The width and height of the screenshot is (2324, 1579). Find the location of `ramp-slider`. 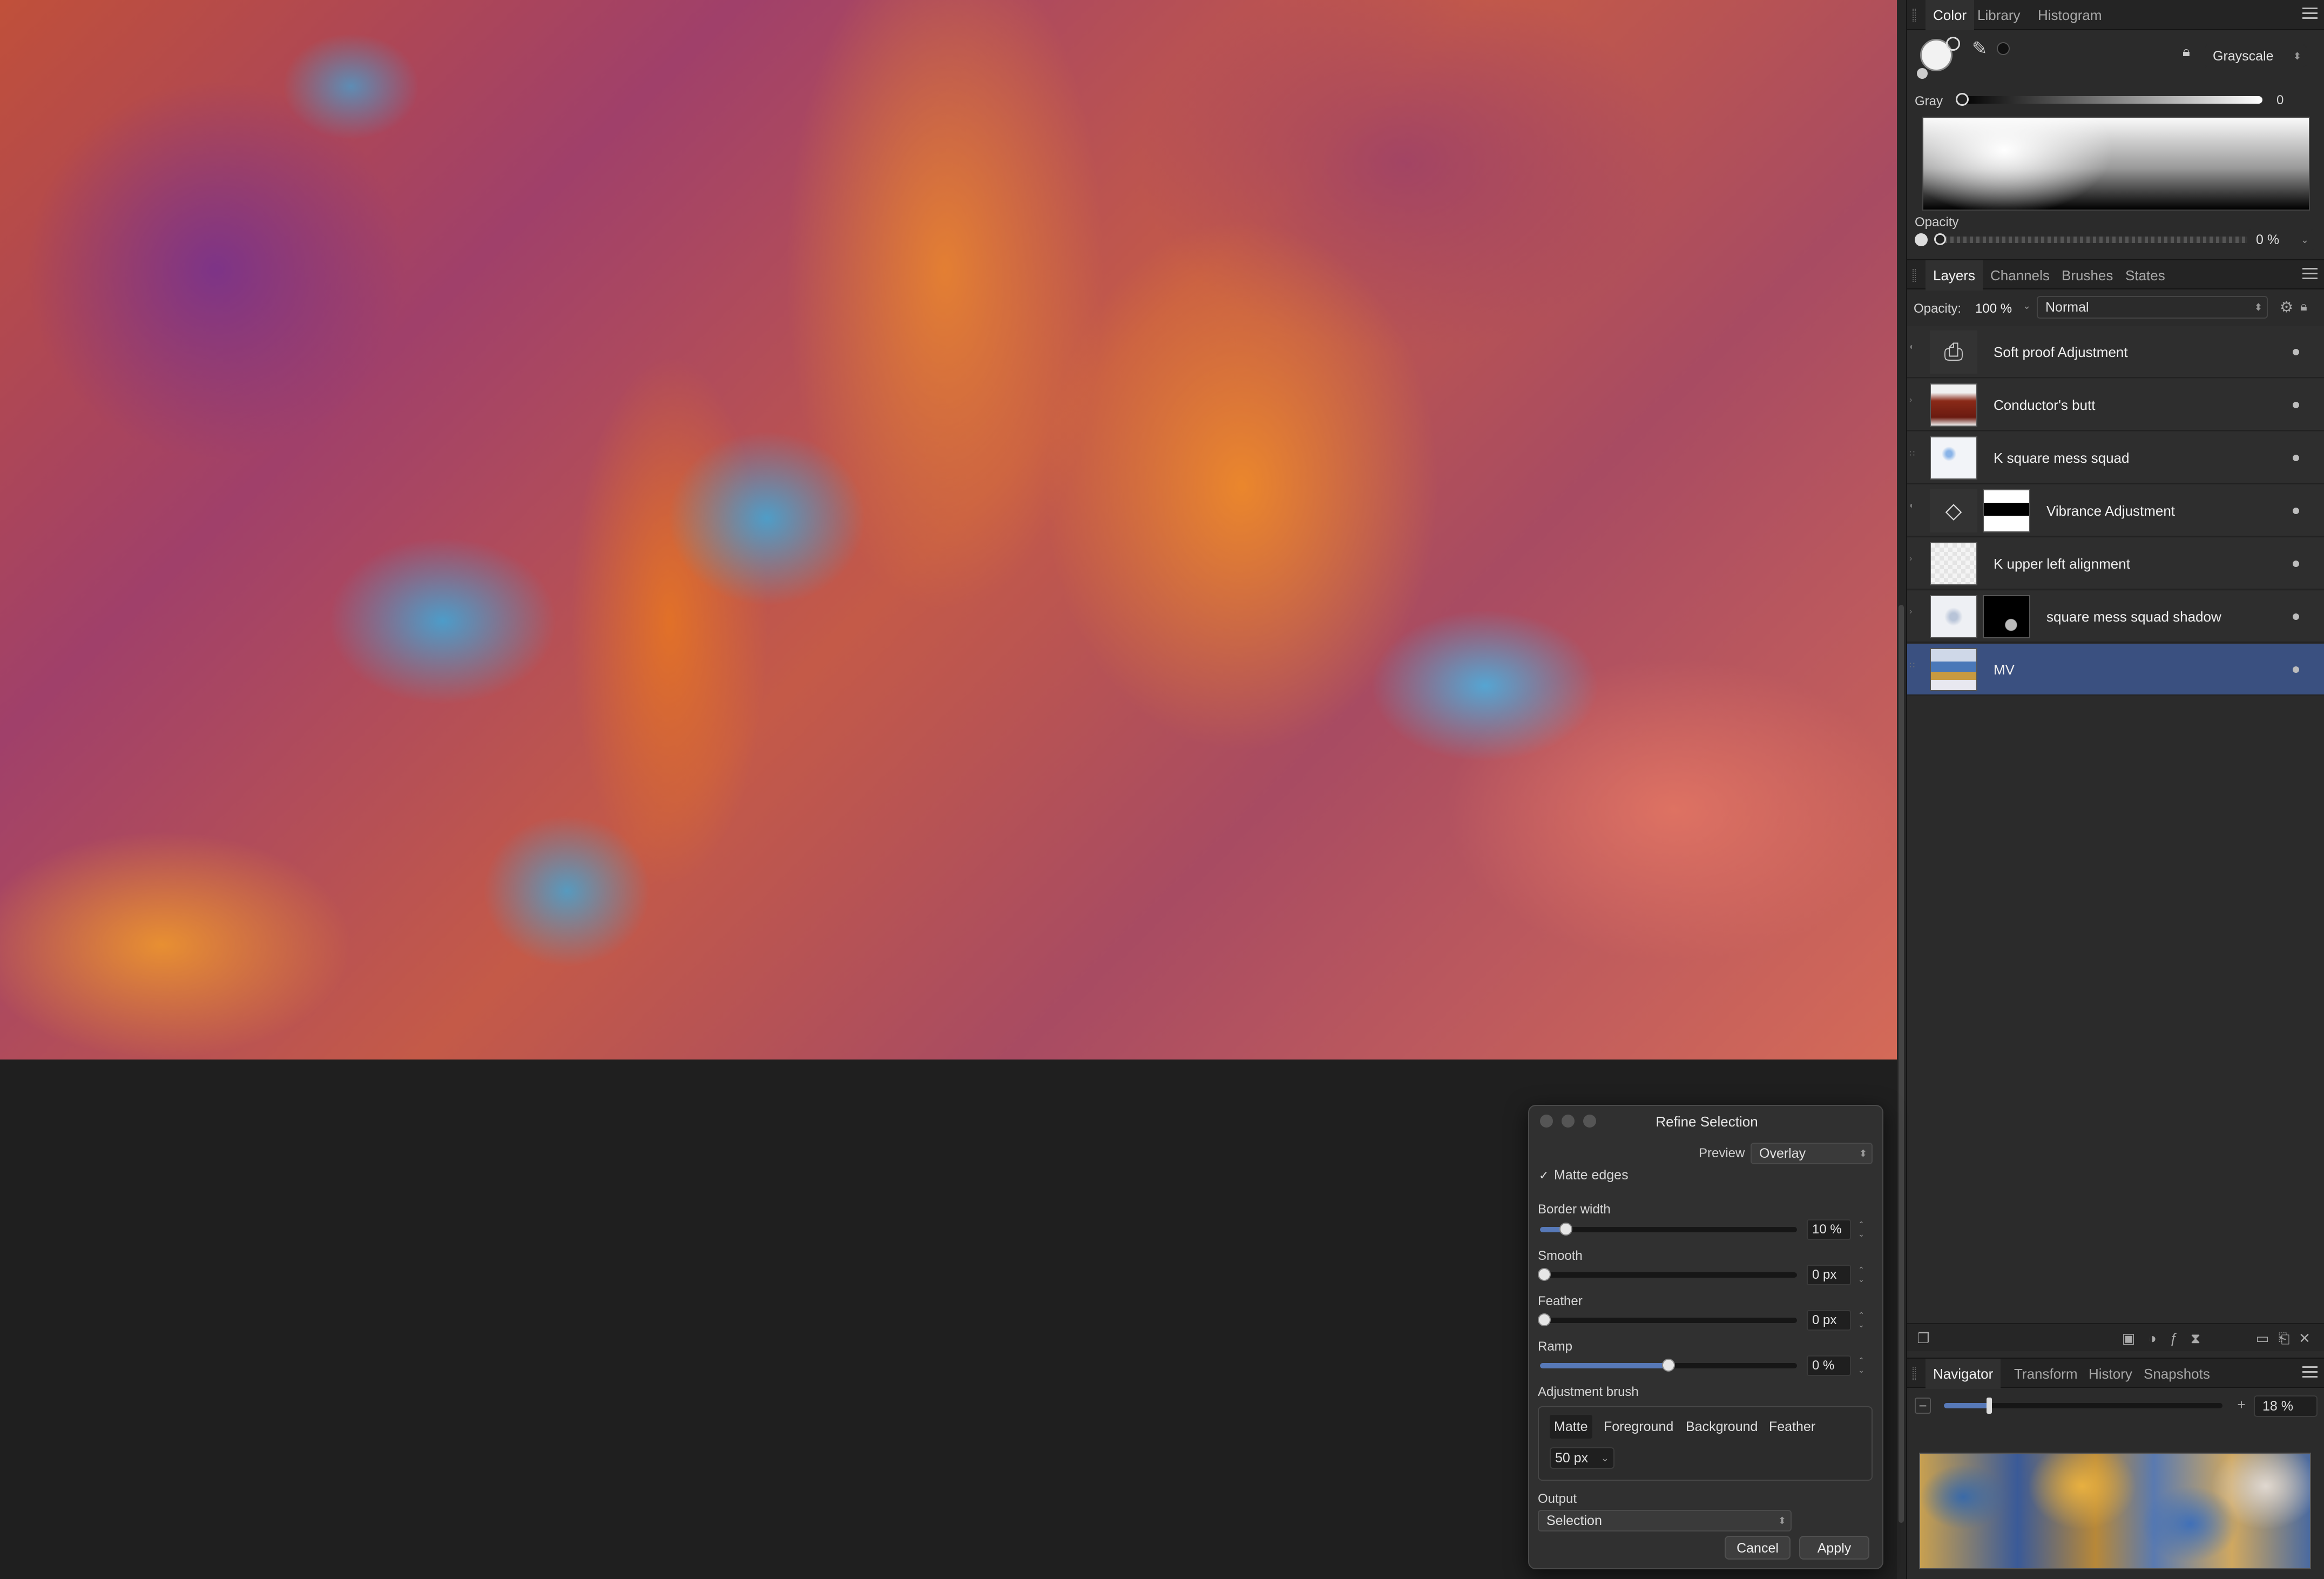

ramp-slider is located at coordinates (1669, 1366).